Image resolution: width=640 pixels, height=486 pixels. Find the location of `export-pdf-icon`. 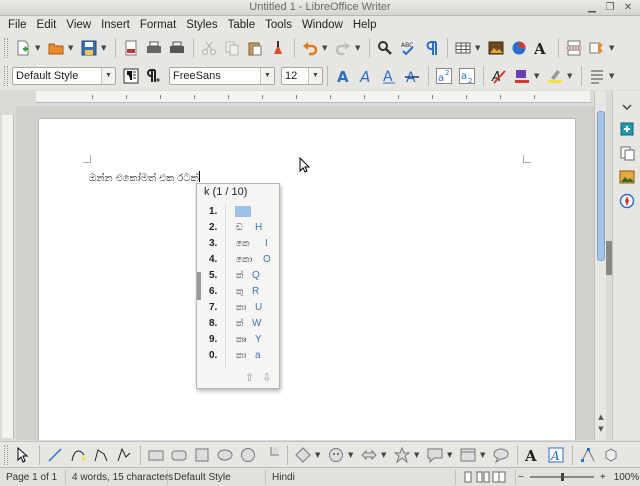

export-pdf-icon is located at coordinates (131, 48).